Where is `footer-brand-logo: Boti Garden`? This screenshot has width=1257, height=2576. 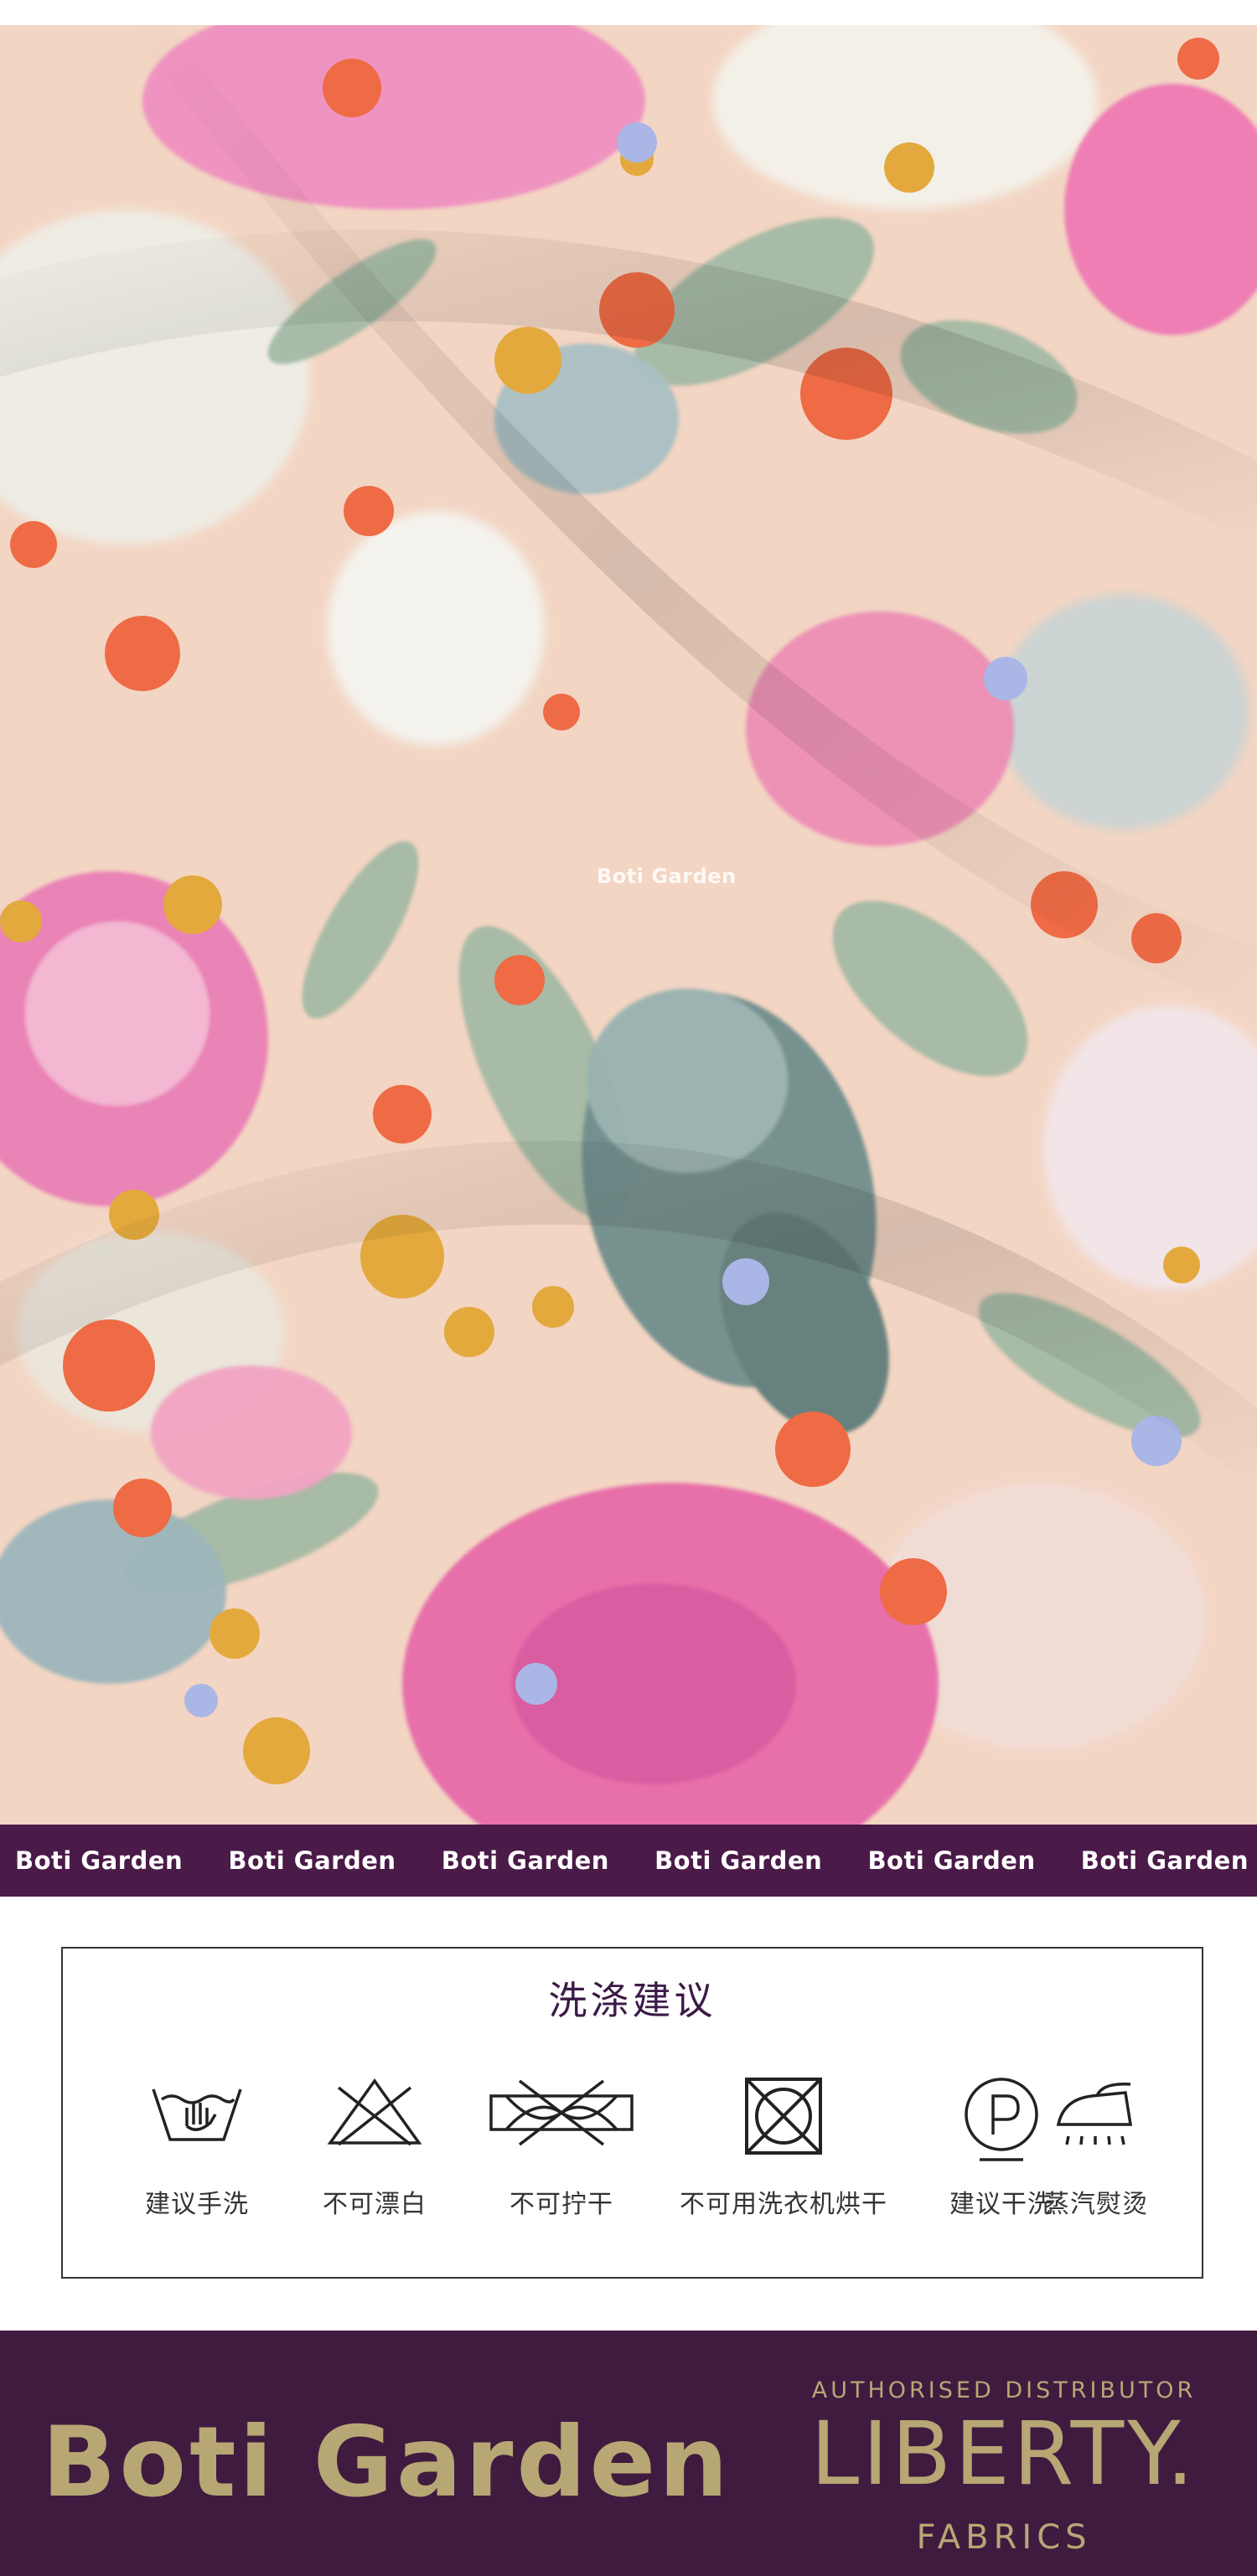
footer-brand-logo: Boti Garden is located at coordinates (387, 2462).